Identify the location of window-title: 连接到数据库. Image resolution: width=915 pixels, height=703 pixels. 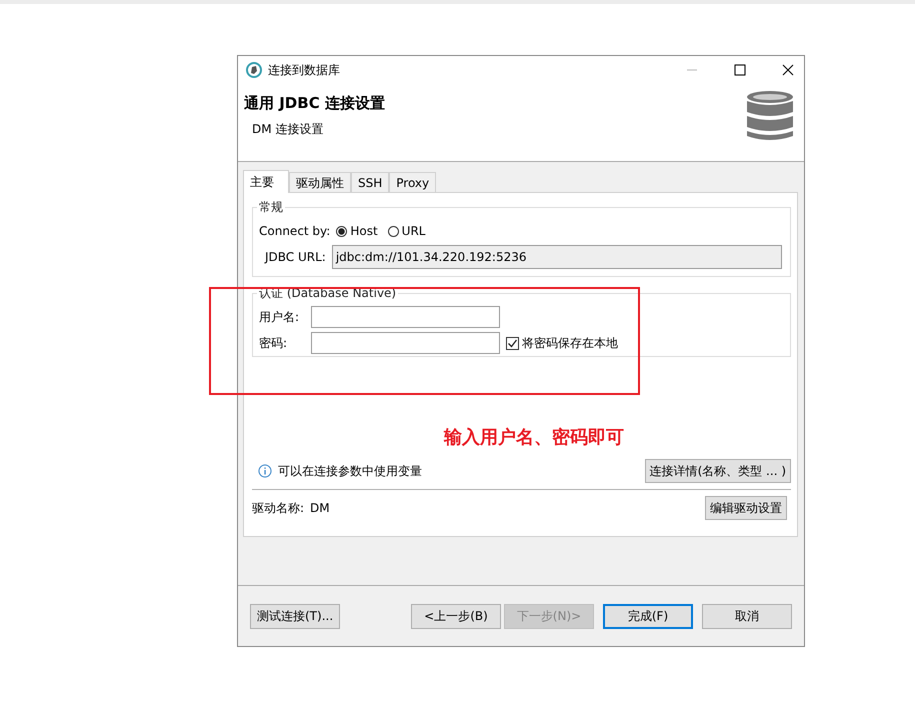
(304, 70).